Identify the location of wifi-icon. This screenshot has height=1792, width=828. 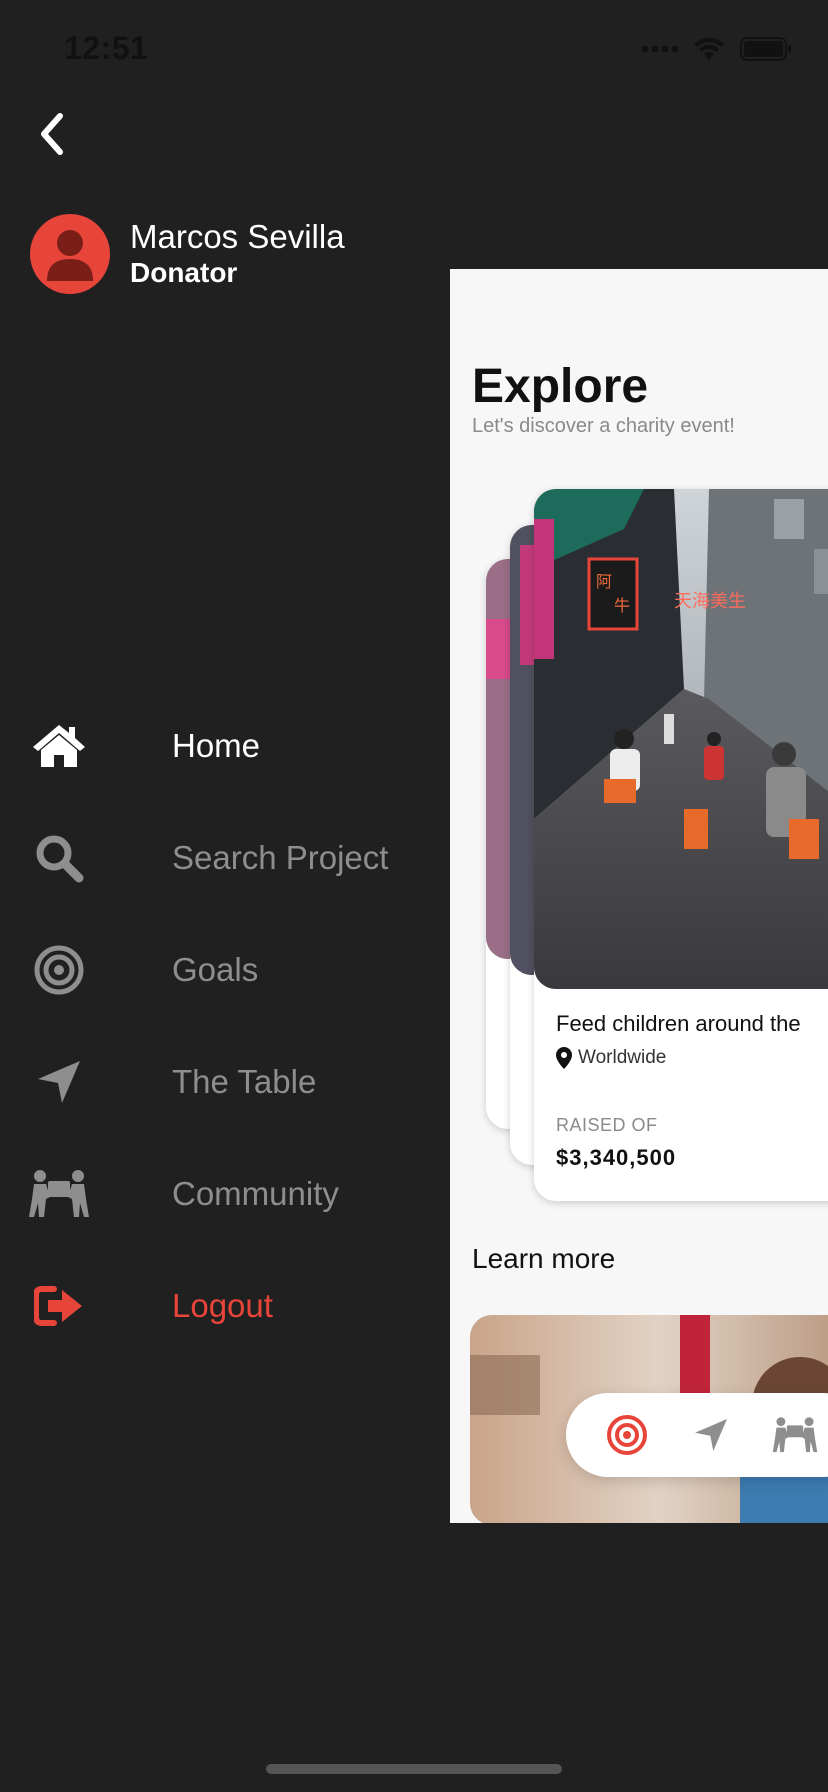
(709, 49).